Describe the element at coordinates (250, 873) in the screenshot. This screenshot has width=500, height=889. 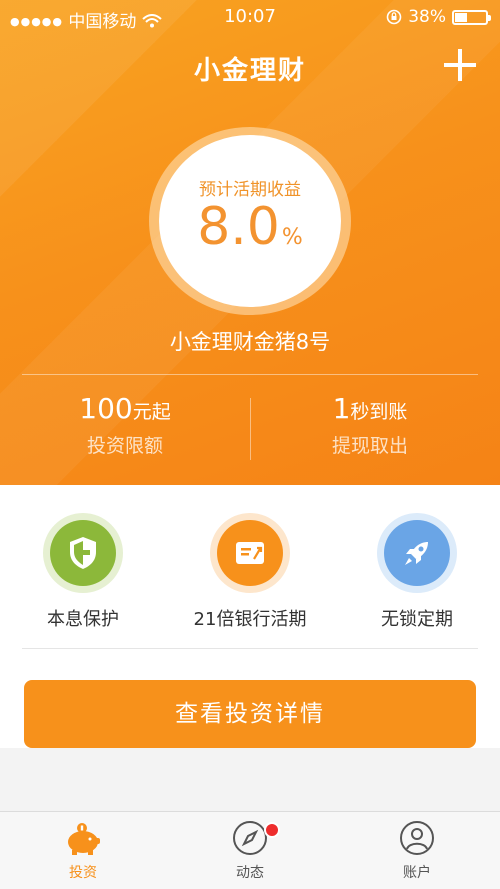
I see `tab-label: 动态` at that location.